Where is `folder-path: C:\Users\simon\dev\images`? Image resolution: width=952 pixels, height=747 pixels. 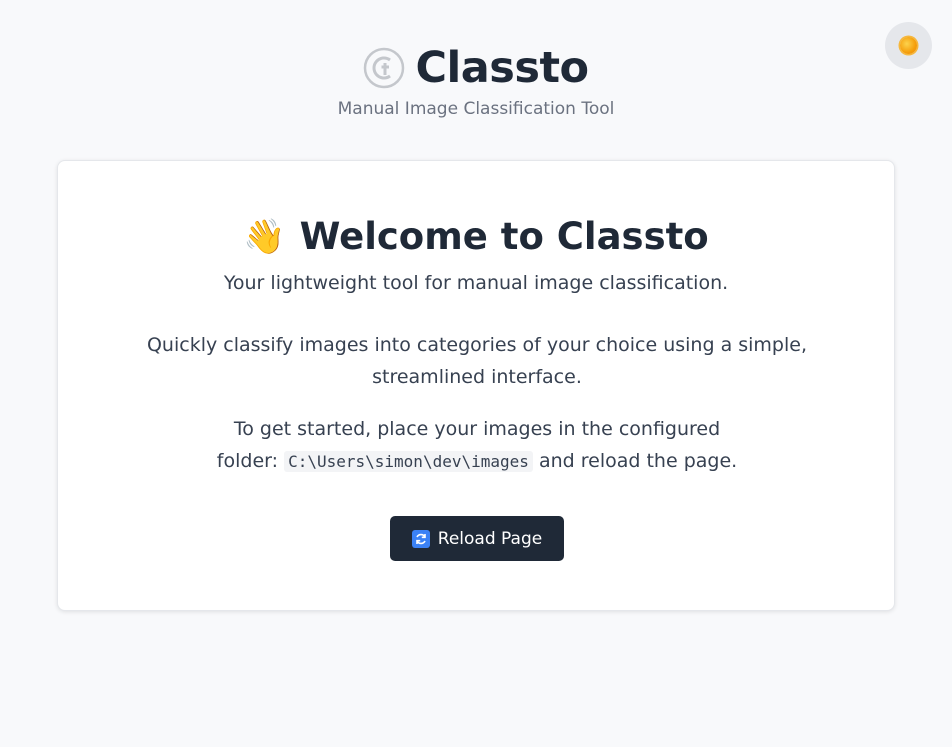 folder-path: C:\Users\simon\dev\images is located at coordinates (408, 461).